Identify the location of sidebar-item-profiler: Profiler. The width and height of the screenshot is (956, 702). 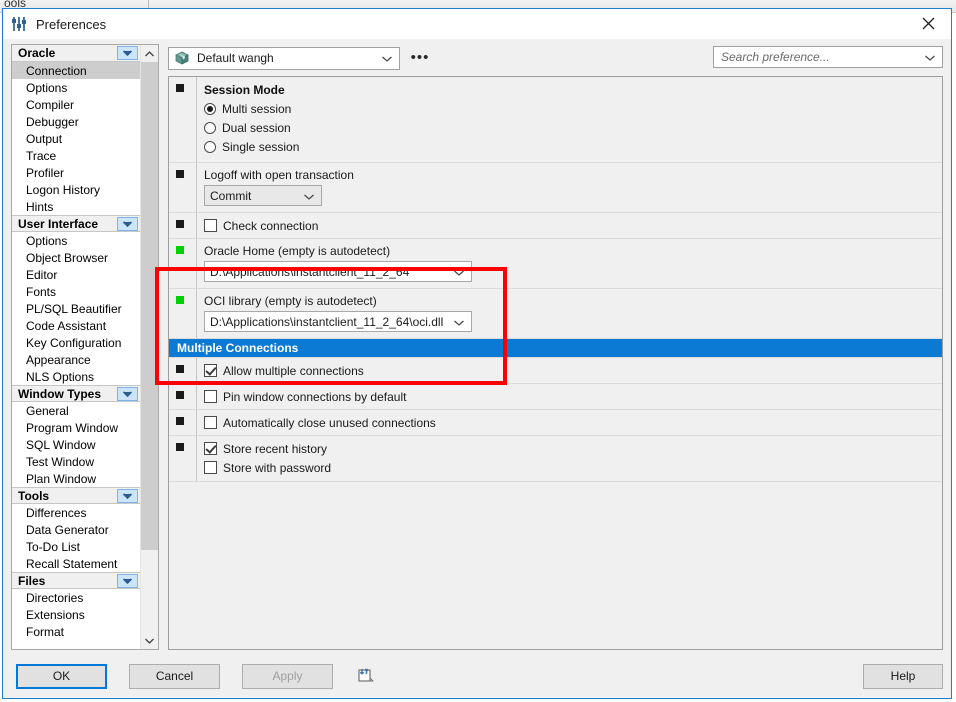
(76, 172).